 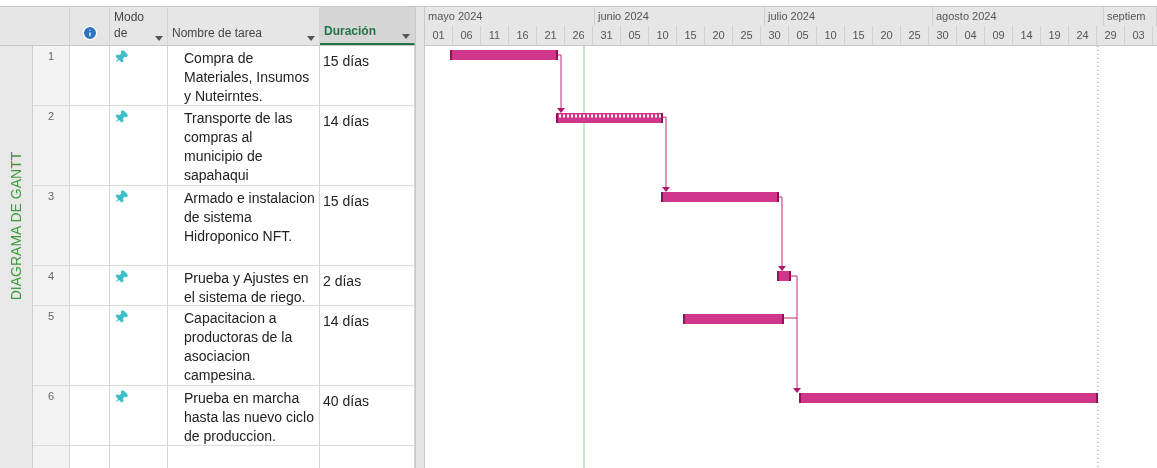 I want to click on task-bar, so click(x=609, y=118).